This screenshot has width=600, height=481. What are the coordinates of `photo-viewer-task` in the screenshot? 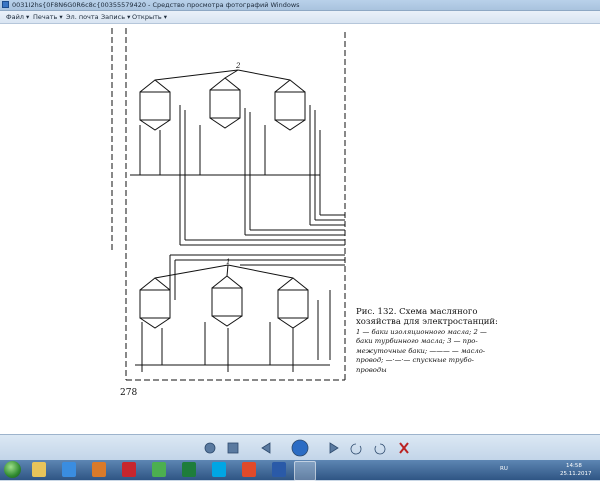 It's located at (305, 471).